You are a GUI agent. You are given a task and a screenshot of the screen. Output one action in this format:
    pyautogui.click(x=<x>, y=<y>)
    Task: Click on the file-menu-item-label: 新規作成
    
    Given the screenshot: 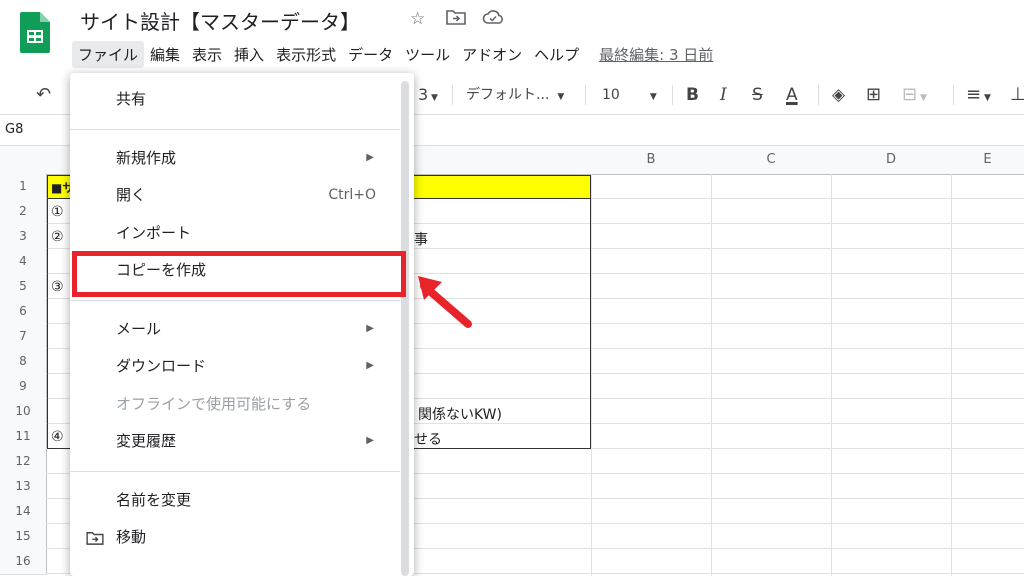 What is the action you would take?
    pyautogui.click(x=146, y=157)
    